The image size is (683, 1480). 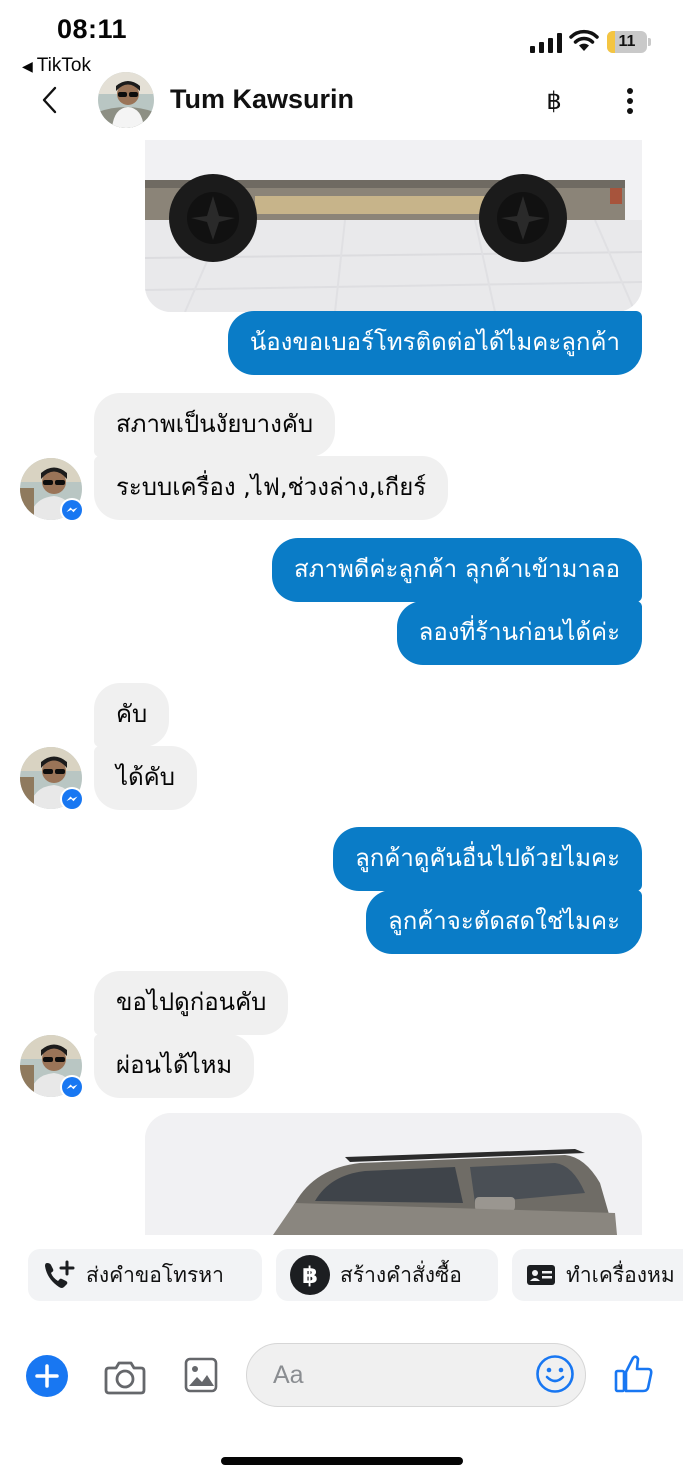 I want to click on back-to-app-link: ◀ TikTok, so click(x=56, y=66).